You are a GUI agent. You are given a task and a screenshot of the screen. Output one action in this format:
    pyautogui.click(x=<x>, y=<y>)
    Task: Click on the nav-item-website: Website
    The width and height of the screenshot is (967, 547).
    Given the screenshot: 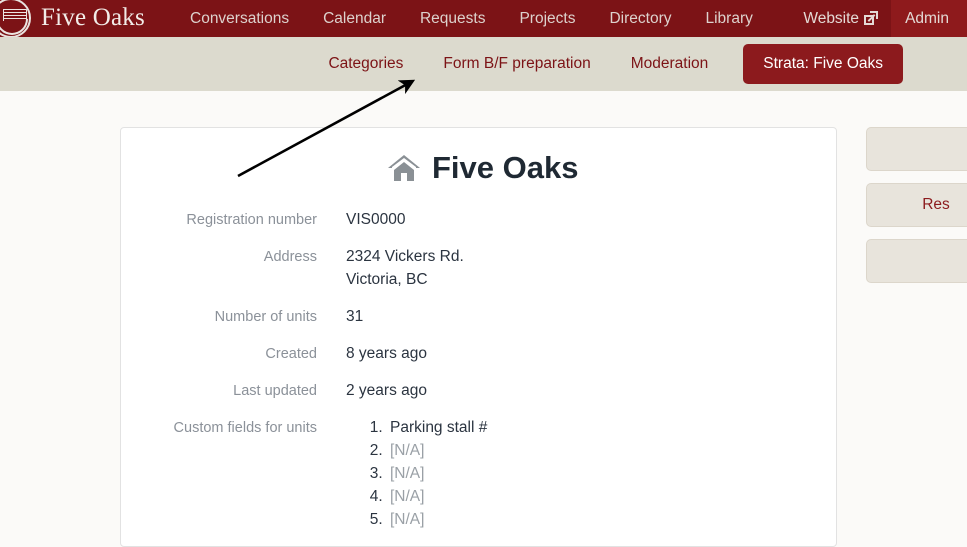 What is the action you would take?
    pyautogui.click(x=840, y=18)
    